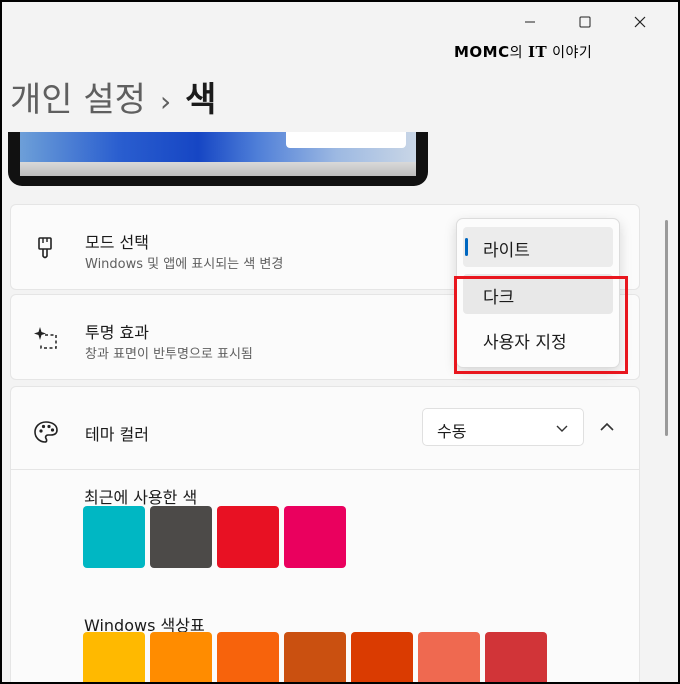 The image size is (680, 684). I want to click on theme-color-dropdown: 수동, so click(503, 427).